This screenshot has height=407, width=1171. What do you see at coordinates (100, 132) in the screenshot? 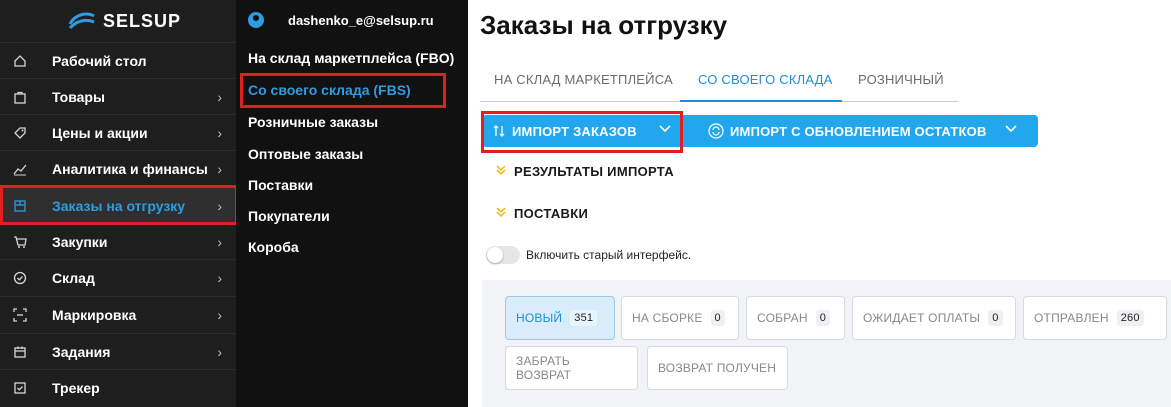
I see `sidebar-item-label: Цены и акции` at bounding box center [100, 132].